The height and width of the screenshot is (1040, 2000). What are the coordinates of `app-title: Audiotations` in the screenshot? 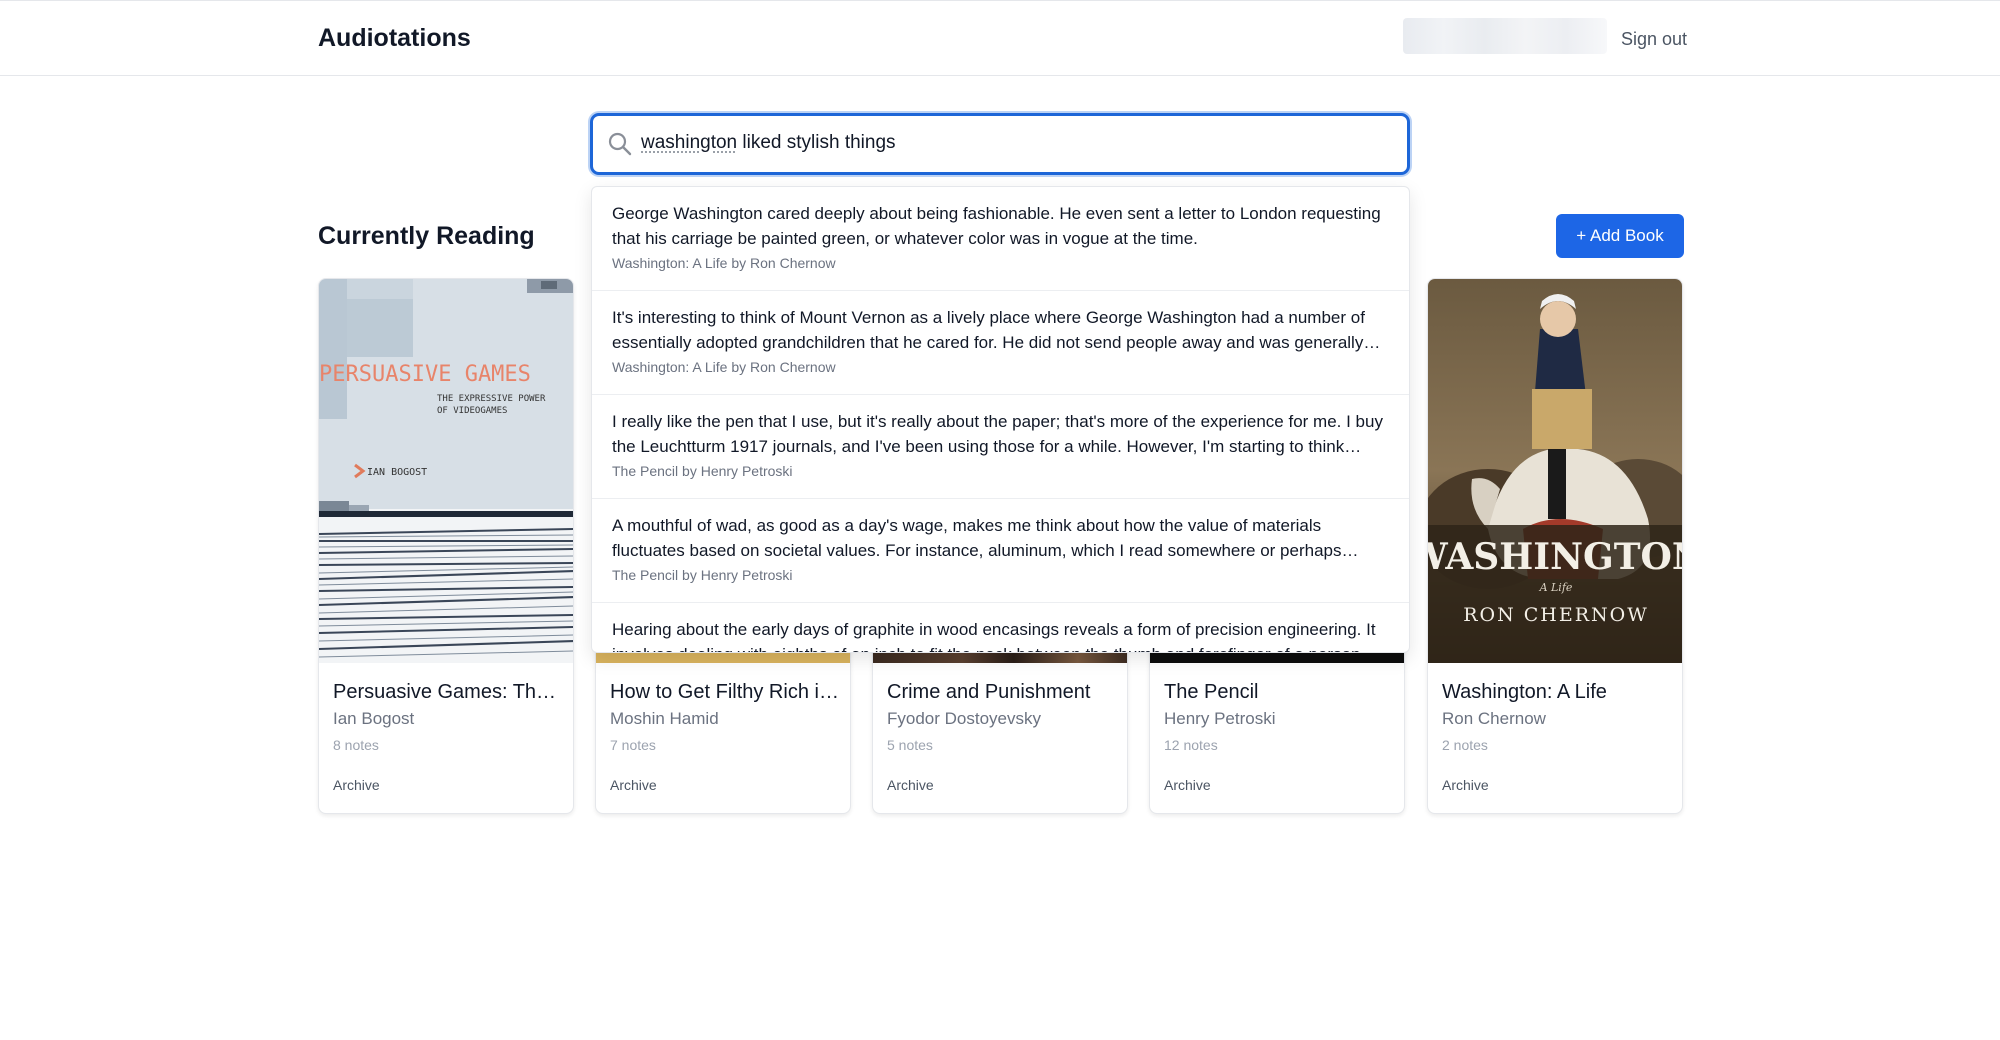 It's located at (394, 38).